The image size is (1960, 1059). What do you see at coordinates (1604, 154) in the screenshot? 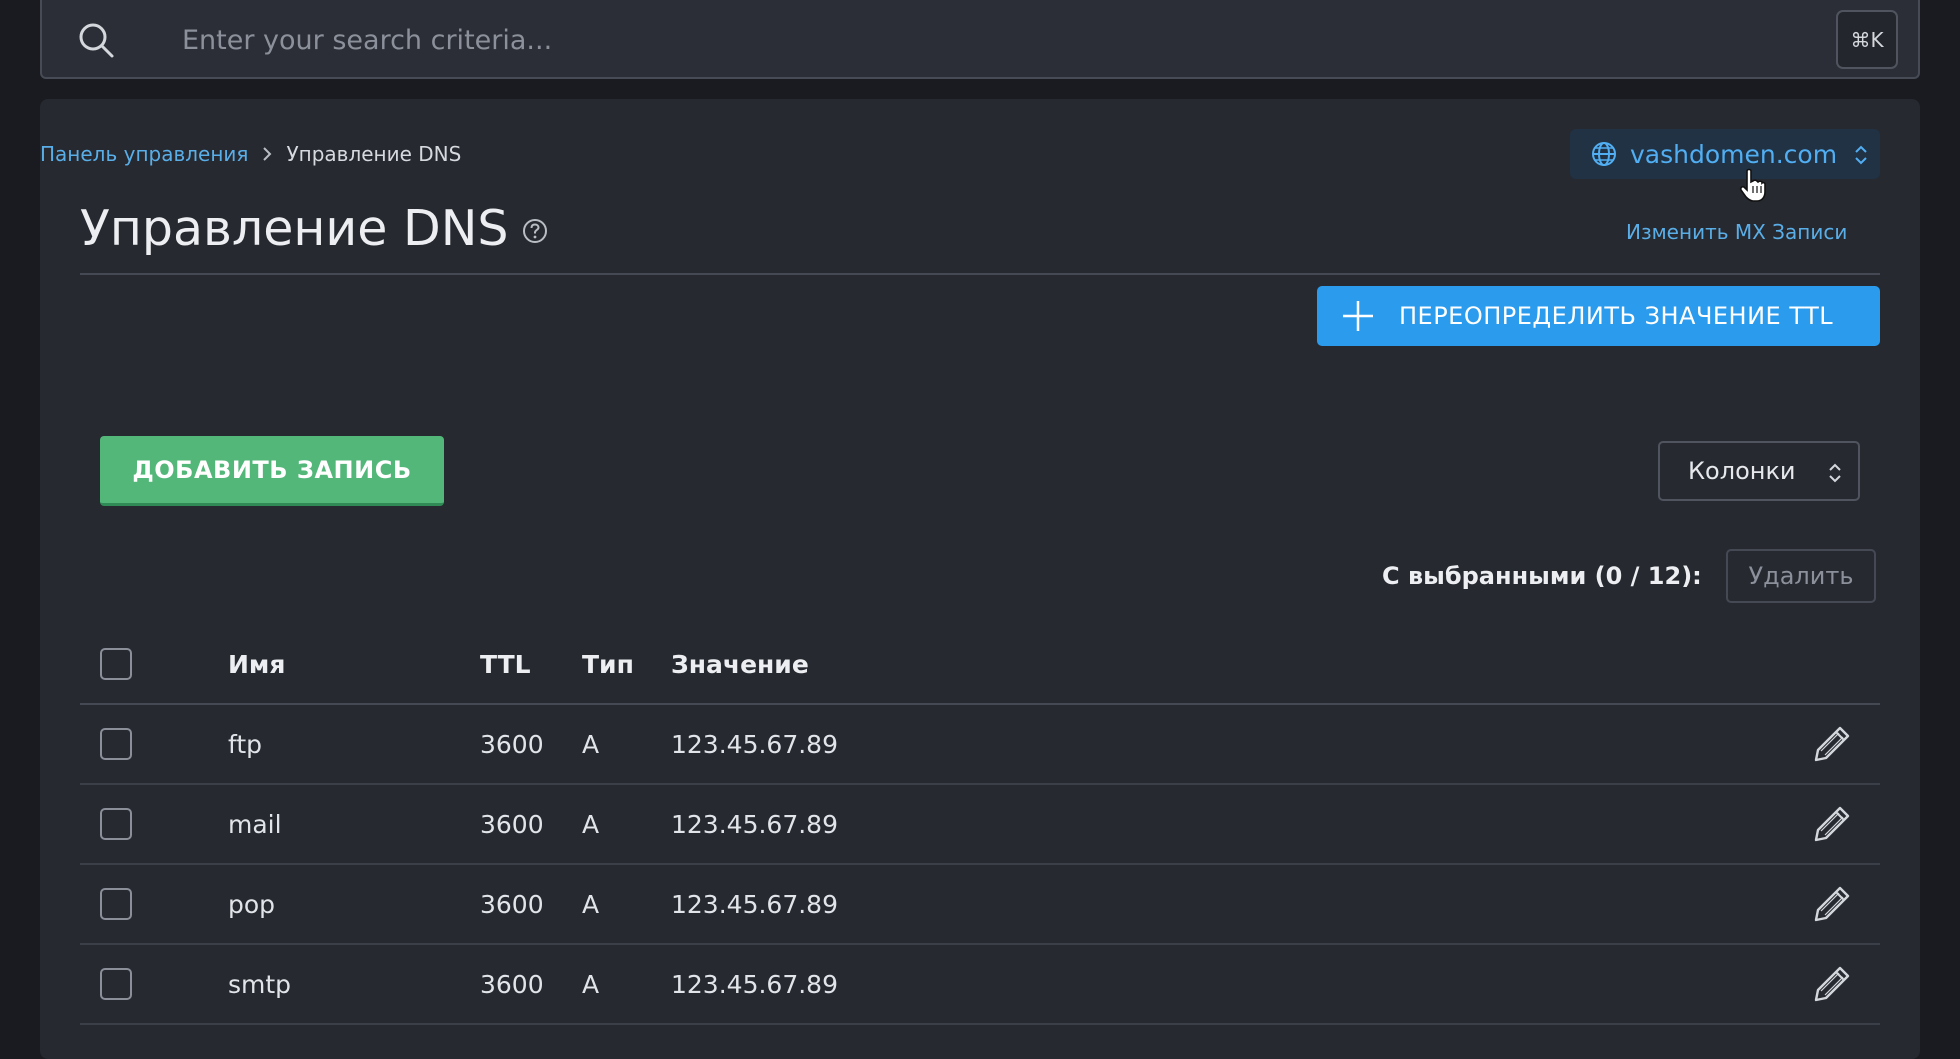
I see `globe-icon` at bounding box center [1604, 154].